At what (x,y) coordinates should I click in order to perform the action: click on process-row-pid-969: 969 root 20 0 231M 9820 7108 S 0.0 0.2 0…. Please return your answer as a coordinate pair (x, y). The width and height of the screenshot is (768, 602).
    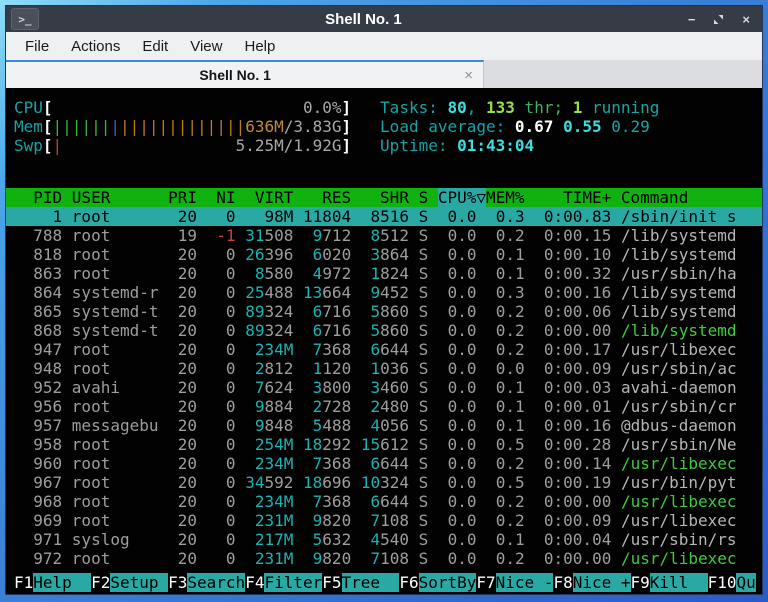
    Looking at the image, I should click on (384, 520).